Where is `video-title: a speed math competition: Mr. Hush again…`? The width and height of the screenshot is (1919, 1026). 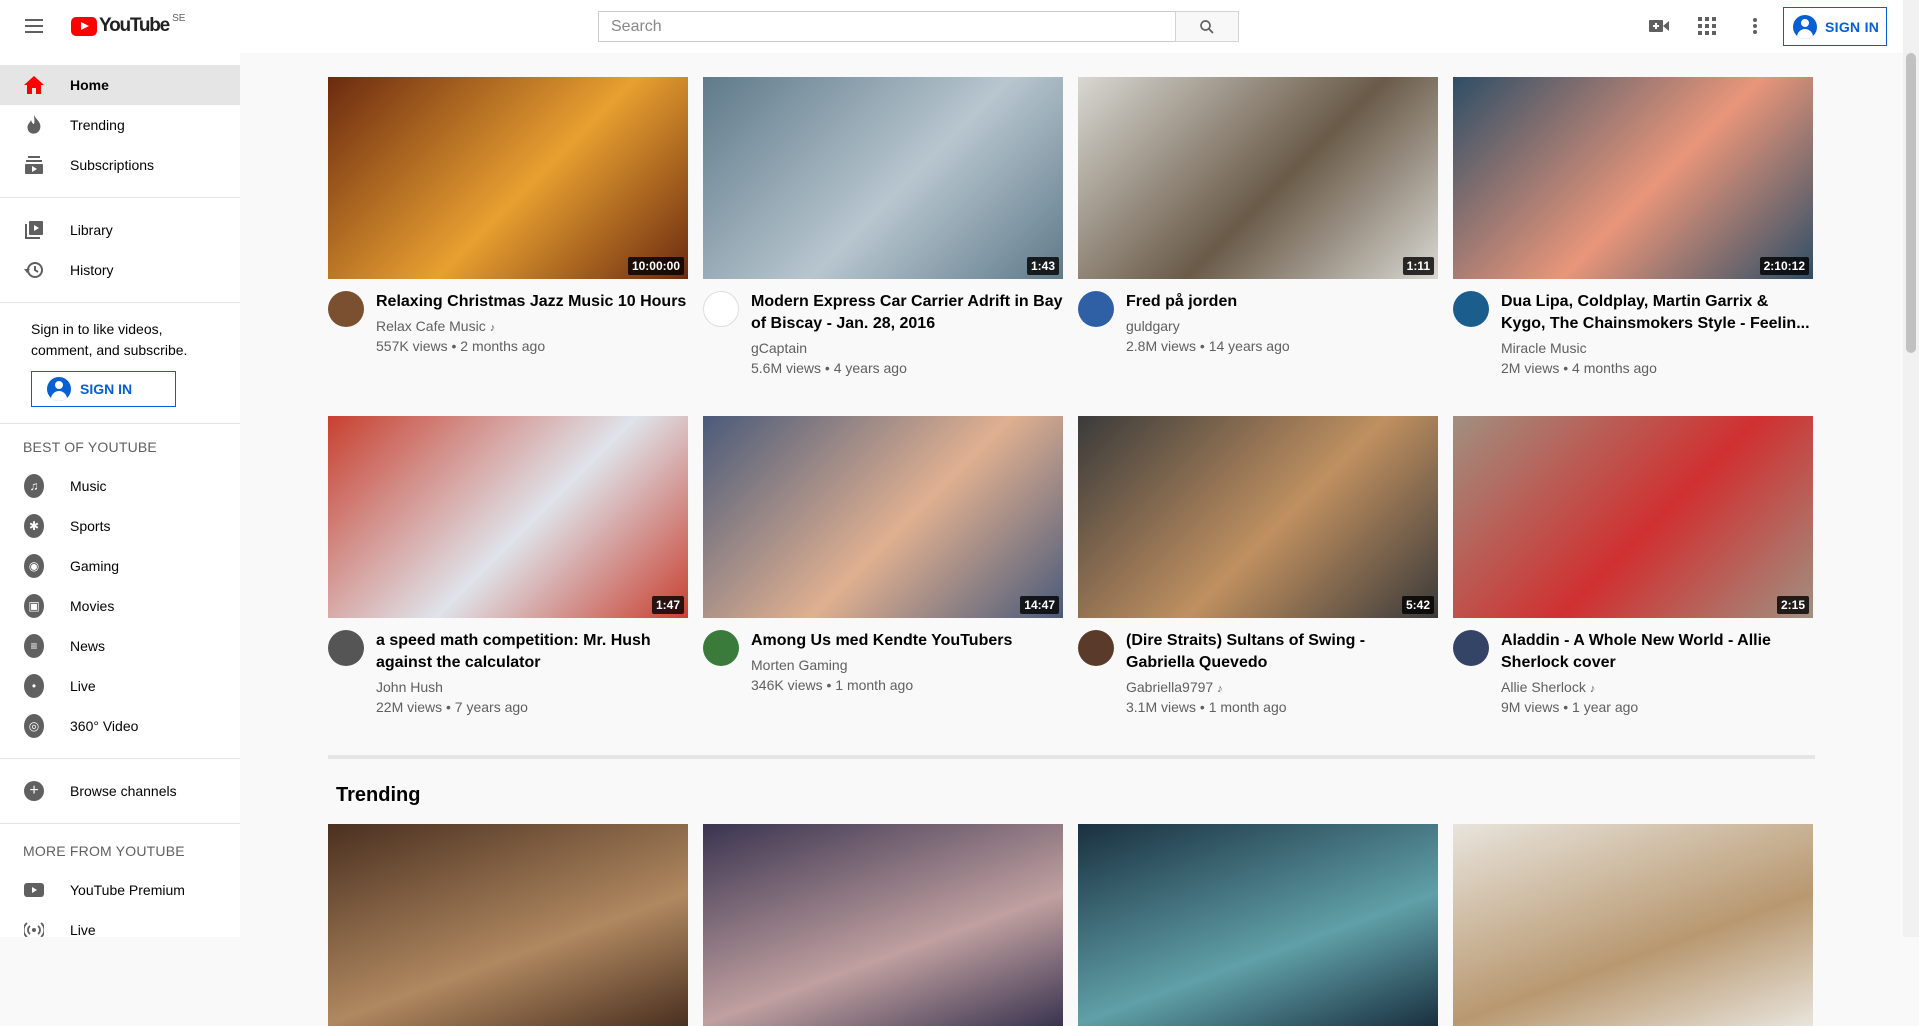 video-title: a speed math competition: Mr. Hush again… is located at coordinates (532, 652).